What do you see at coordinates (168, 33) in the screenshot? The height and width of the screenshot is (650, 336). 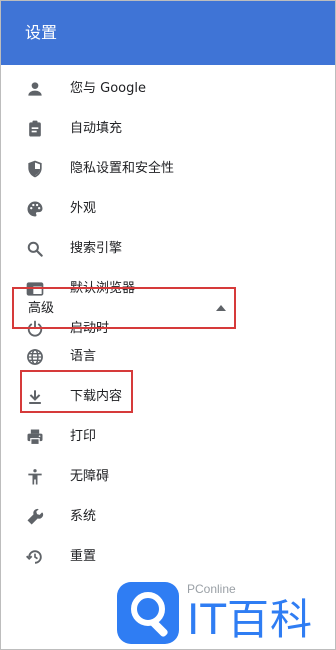 I see `settings-header: 设置` at bounding box center [168, 33].